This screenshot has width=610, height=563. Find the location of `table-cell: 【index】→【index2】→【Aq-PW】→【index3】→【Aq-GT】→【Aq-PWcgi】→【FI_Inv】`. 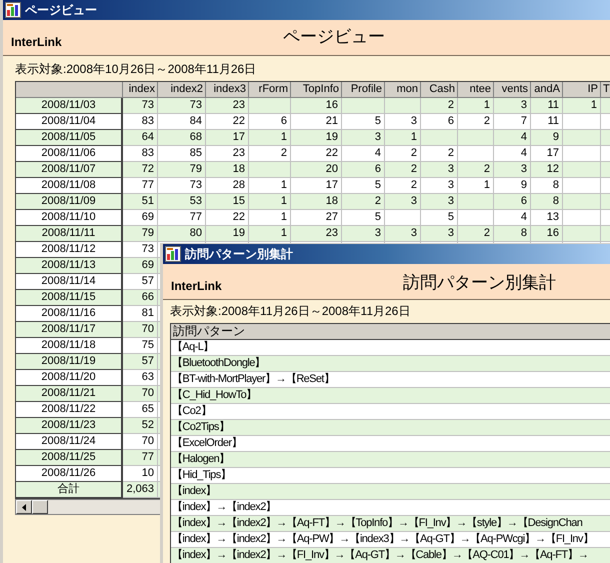

table-cell: 【index】→【index2】→【Aq-PW】→【index3】→【Aq-GT】→【Aq-PWcgi】→【FI_Inv】 is located at coordinates (390, 540).